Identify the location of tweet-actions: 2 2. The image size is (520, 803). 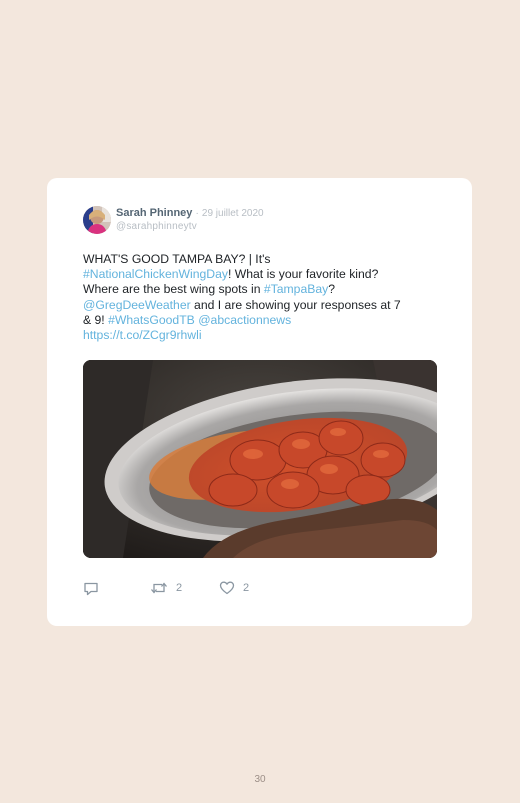
(233, 588).